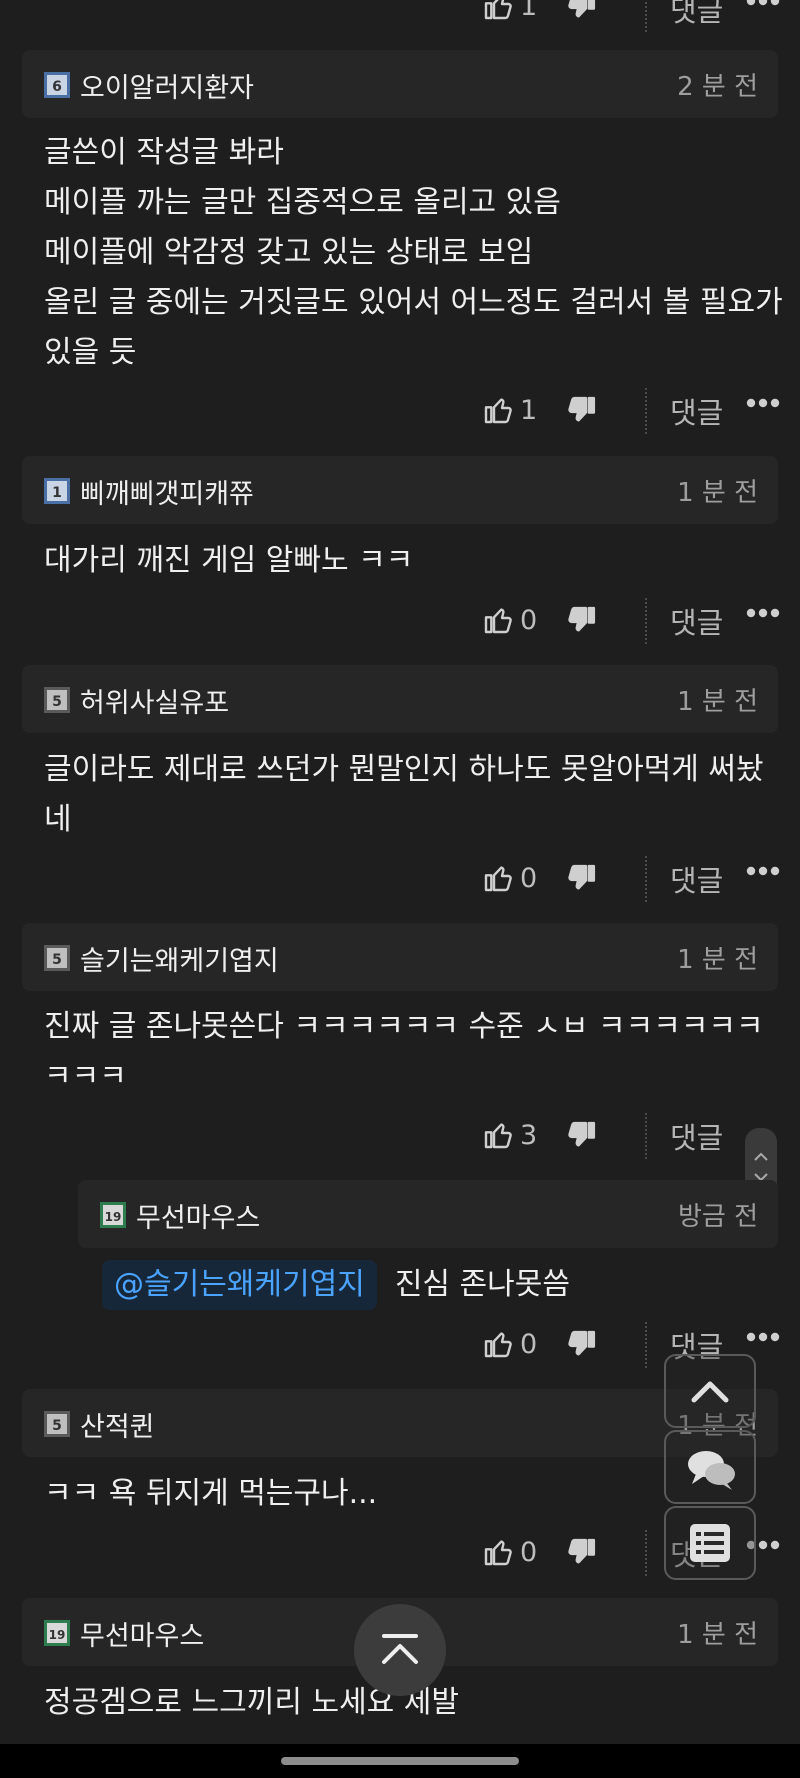 This screenshot has width=800, height=1778. I want to click on comment-body: 진짜 글 존나못쓴다 ㅋㅋㅋㅋㅋㅋ 수준 ㅅㅂ ㅋㅋㅋㅋㅋㅋ ㅋㅋㅋ, so click(404, 1051).